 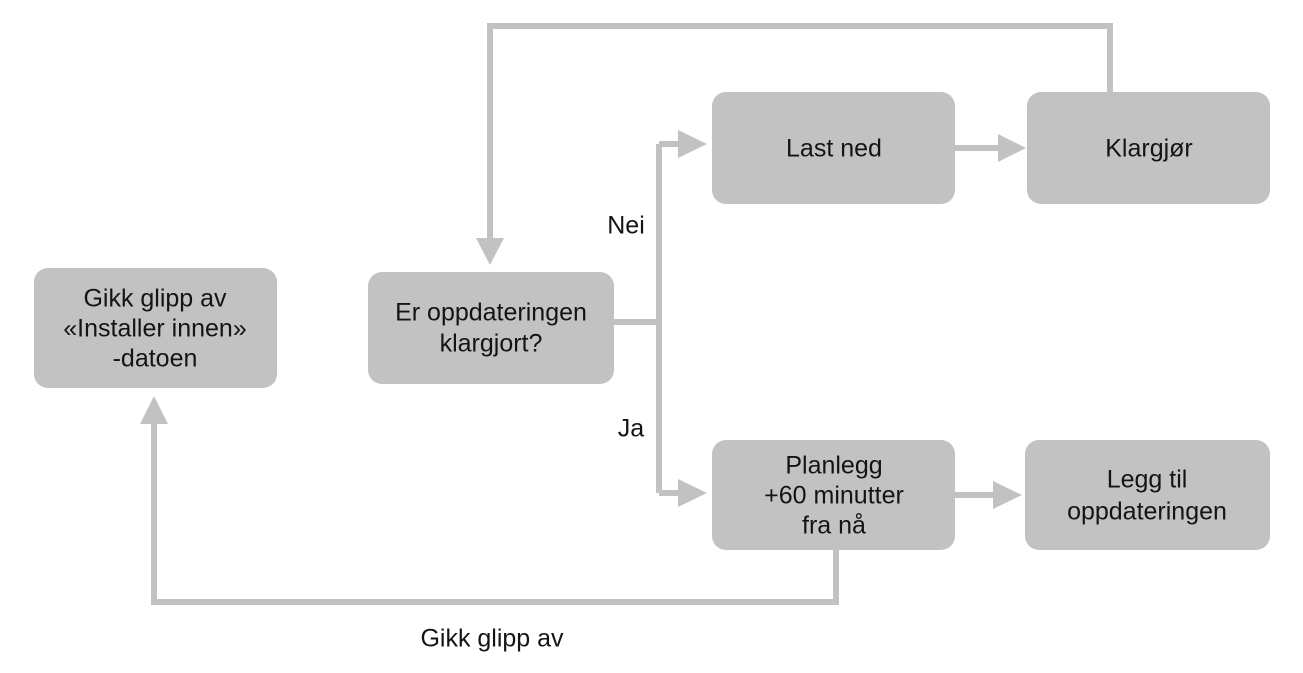 I want to click on node-label-line: Last ned, so click(x=834, y=149).